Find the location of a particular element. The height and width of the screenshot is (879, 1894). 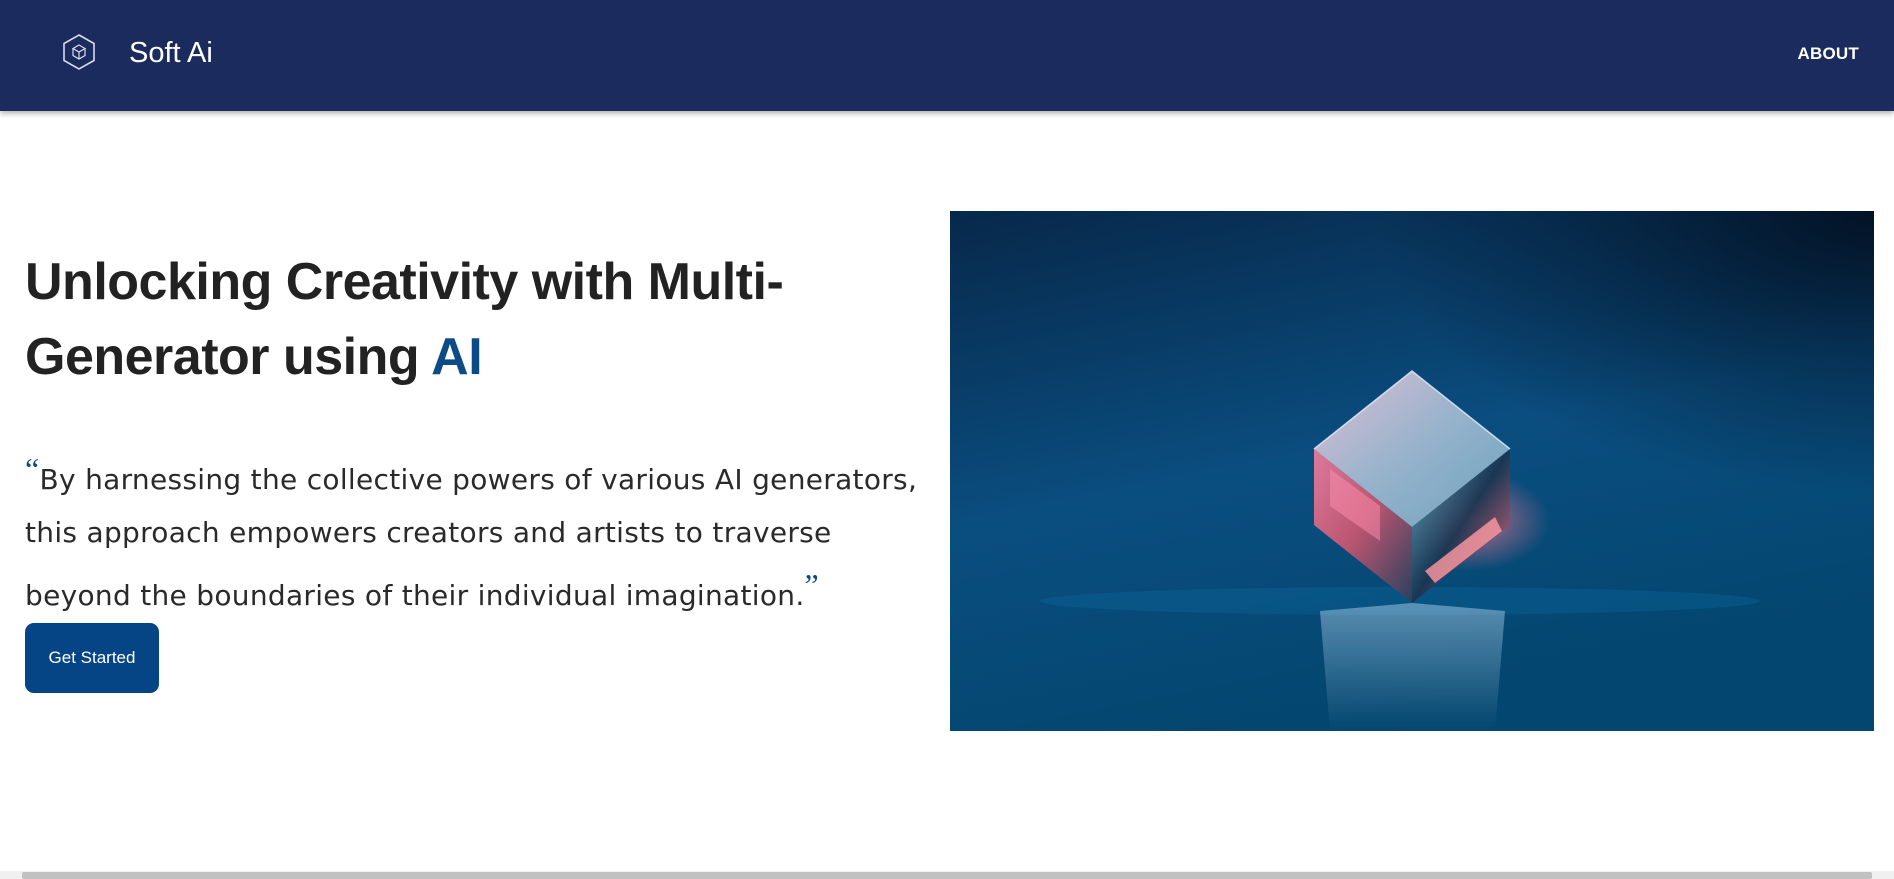

hero-title-line2: Generator using is located at coordinates (228, 357).